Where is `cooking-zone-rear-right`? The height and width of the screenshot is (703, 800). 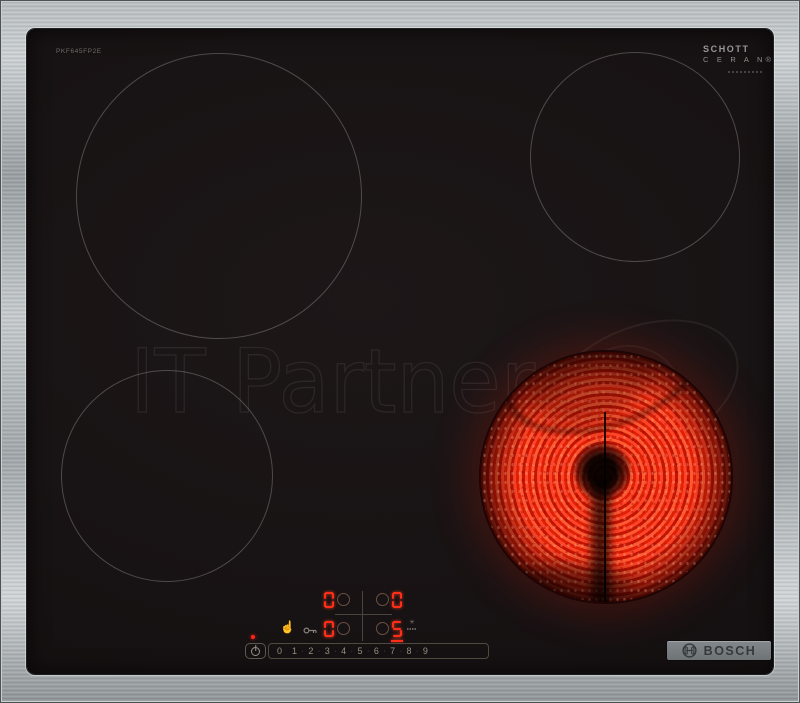
cooking-zone-rear-right is located at coordinates (635, 157).